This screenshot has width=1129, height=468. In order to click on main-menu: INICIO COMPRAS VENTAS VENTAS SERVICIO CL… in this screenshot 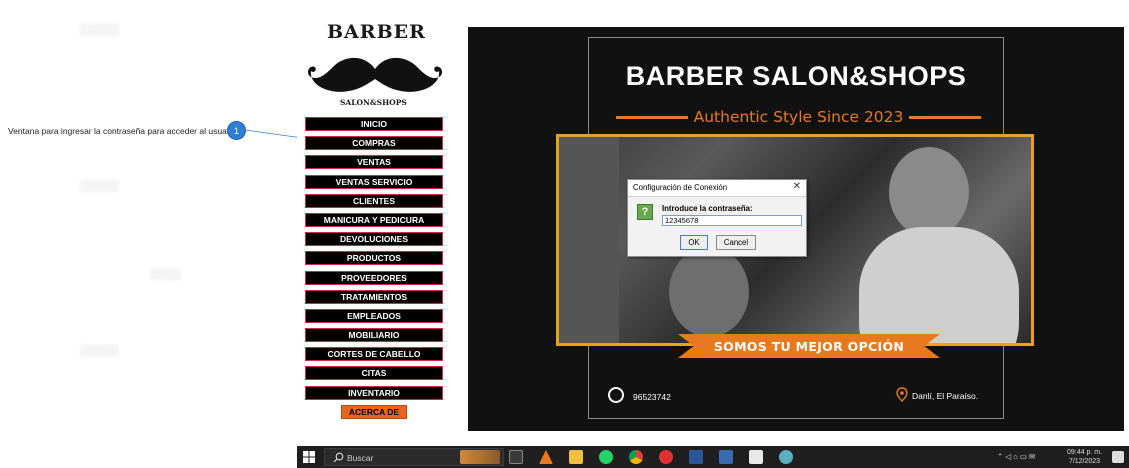, I will do `click(374, 270)`.